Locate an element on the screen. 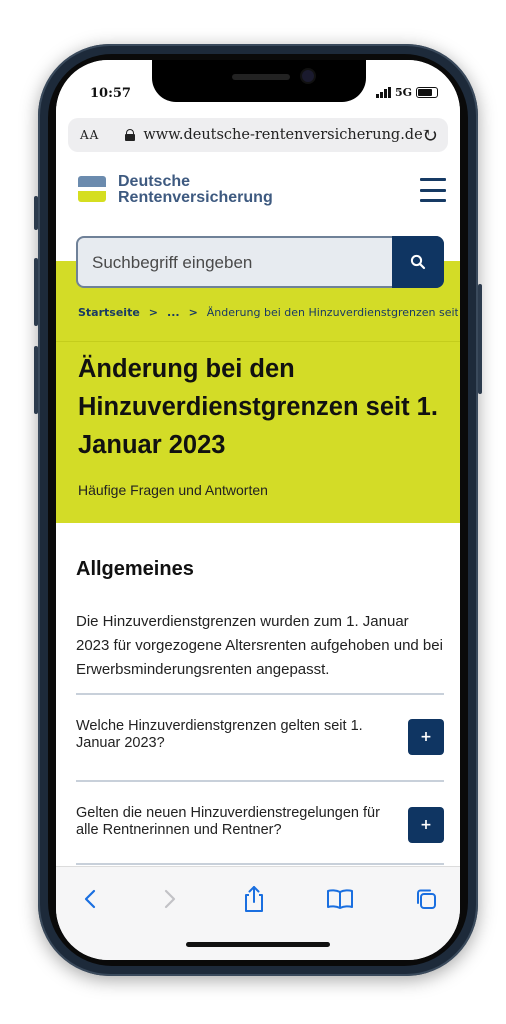 This screenshot has height=1024, width=506. chevron-right-icon is located at coordinates (170, 899).